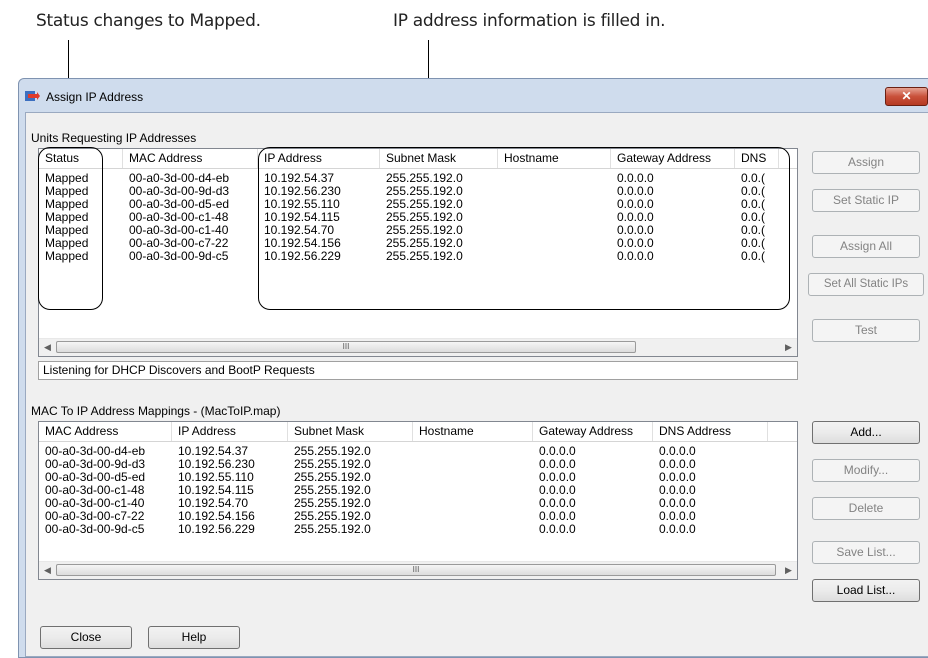  I want to click on mappings-hscrollbar: ◀ III ▶, so click(418, 570).